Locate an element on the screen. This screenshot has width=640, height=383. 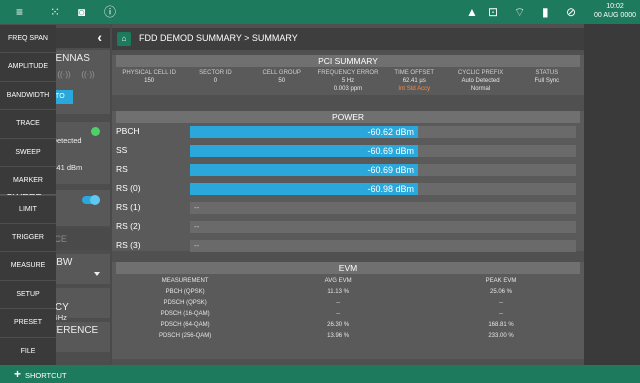
evm-avg: 11.13 % is located at coordinates (338, 292).